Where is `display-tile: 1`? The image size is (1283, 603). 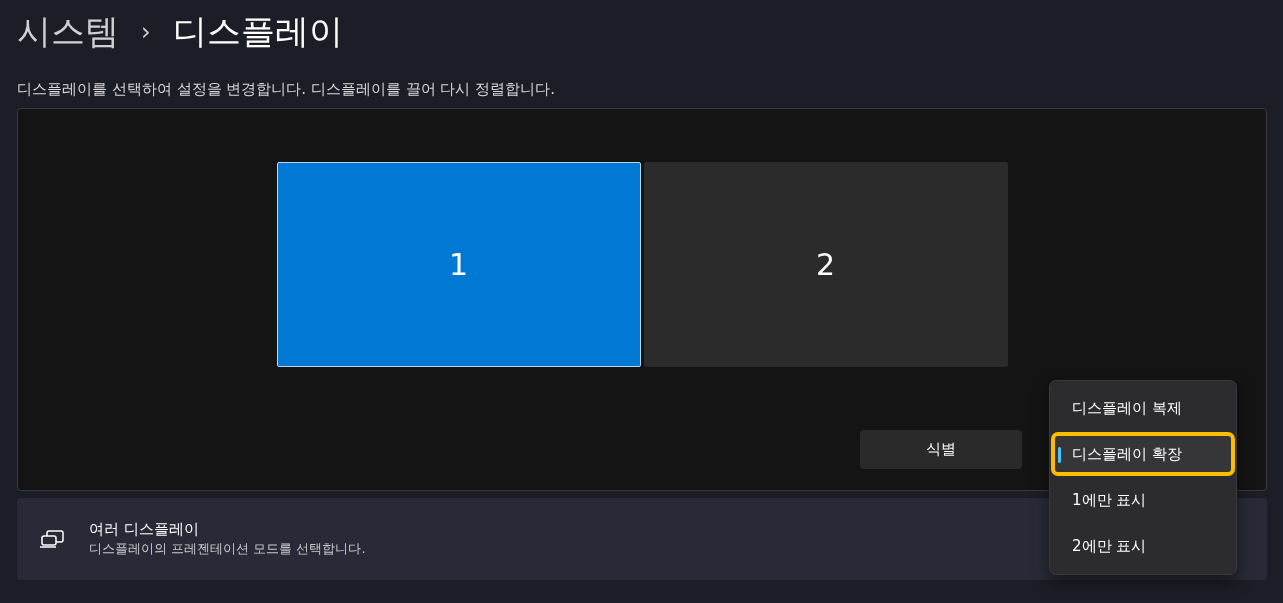 display-tile: 1 is located at coordinates (458, 264).